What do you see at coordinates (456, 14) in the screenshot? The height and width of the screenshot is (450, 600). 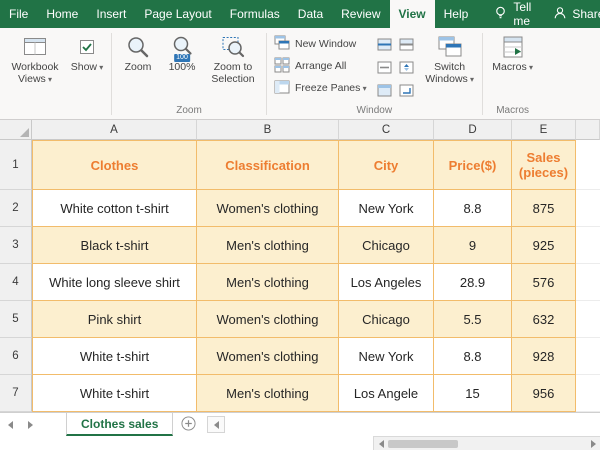 I see `ribbon-tab-help: Help` at bounding box center [456, 14].